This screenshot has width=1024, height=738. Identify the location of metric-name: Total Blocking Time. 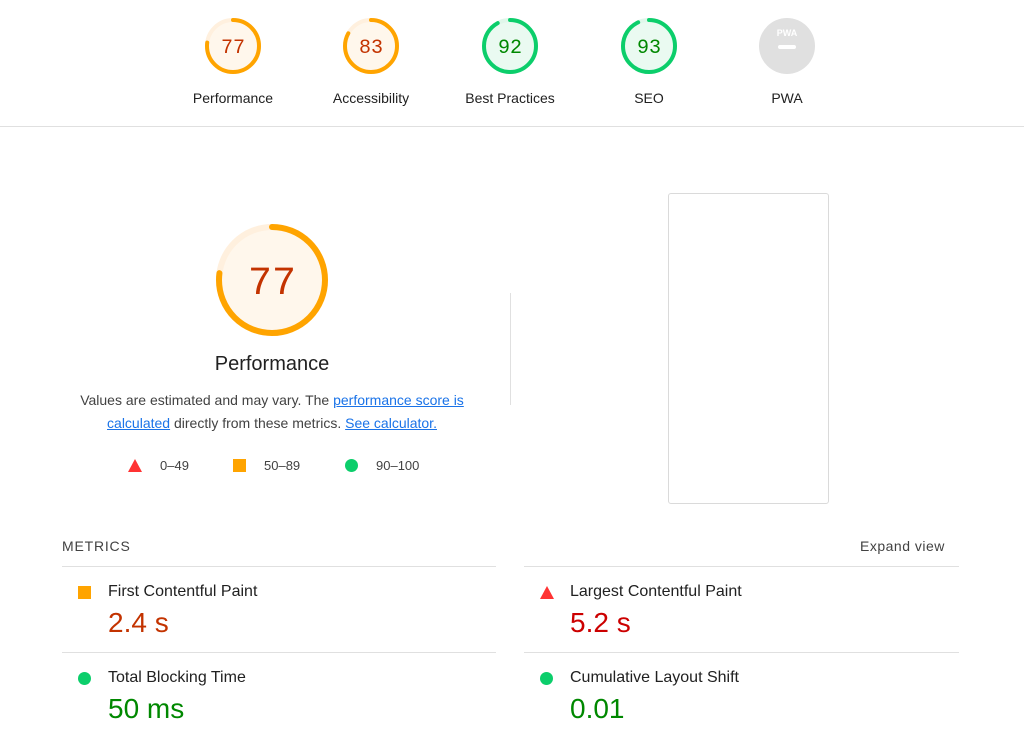
(177, 677).